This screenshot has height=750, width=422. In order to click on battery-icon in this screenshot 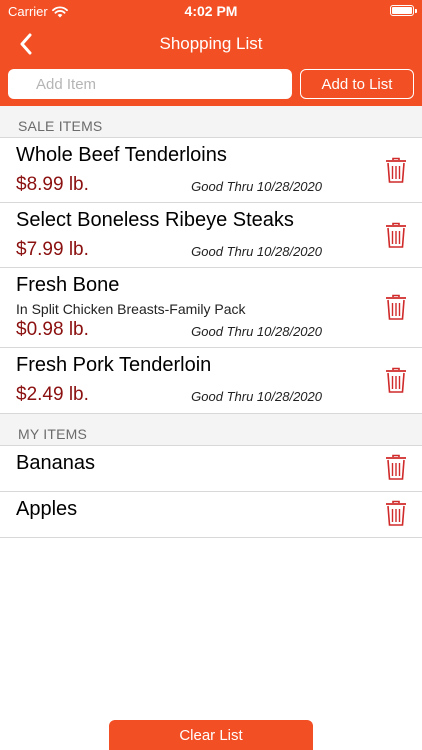, I will do `click(403, 10)`.